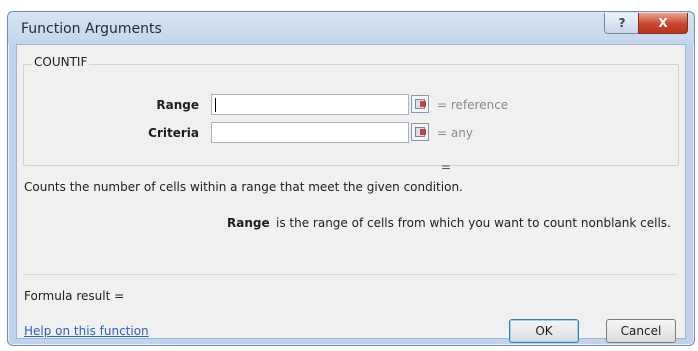 The height and width of the screenshot is (351, 698). Describe the element at coordinates (641, 331) in the screenshot. I see `cancel-button: Cancel` at that location.